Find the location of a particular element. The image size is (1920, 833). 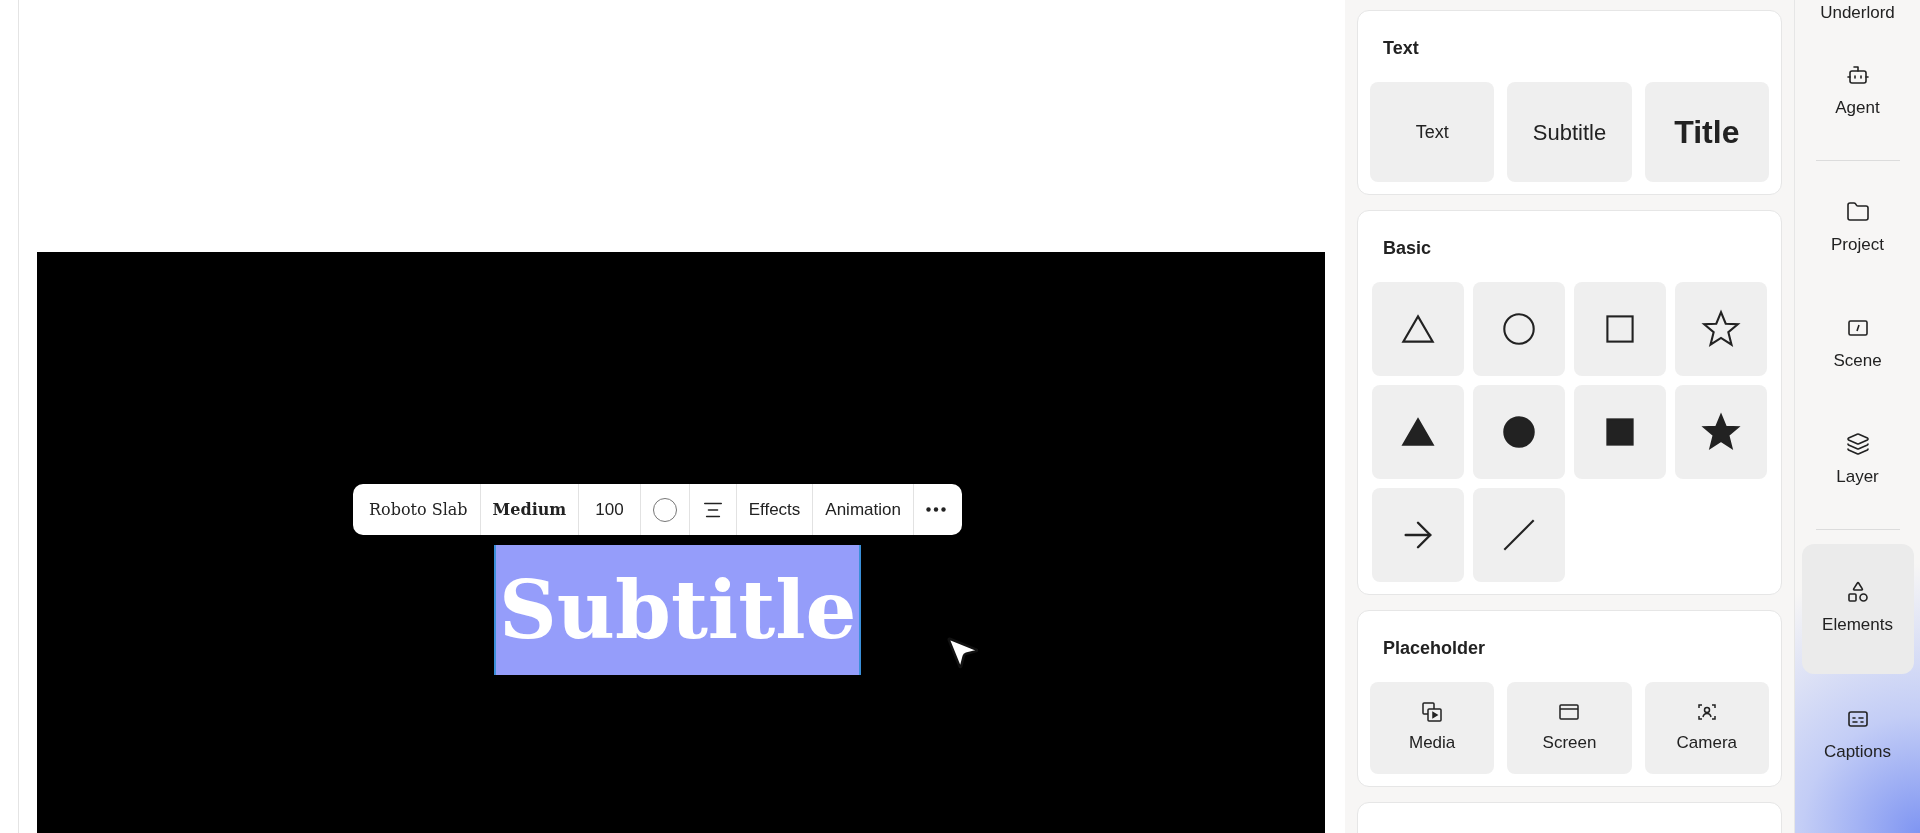

sidebar-item: Elements is located at coordinates (1857, 609).